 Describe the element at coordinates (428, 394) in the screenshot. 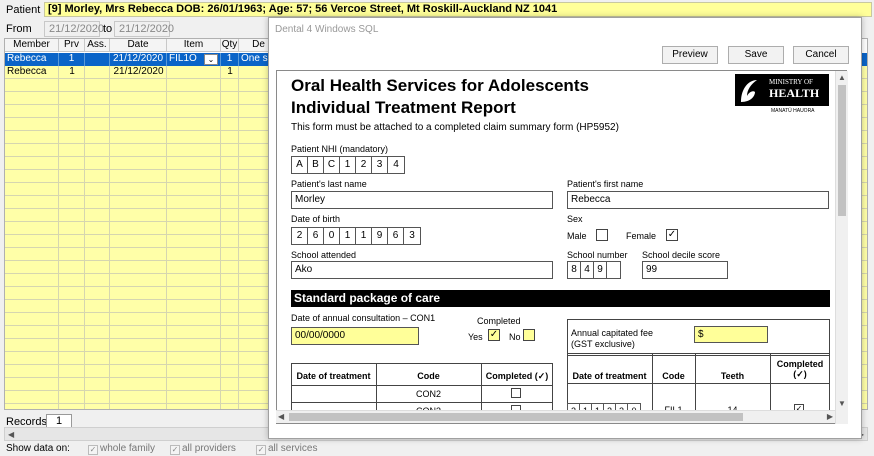

I see `code-con2: CON2` at that location.